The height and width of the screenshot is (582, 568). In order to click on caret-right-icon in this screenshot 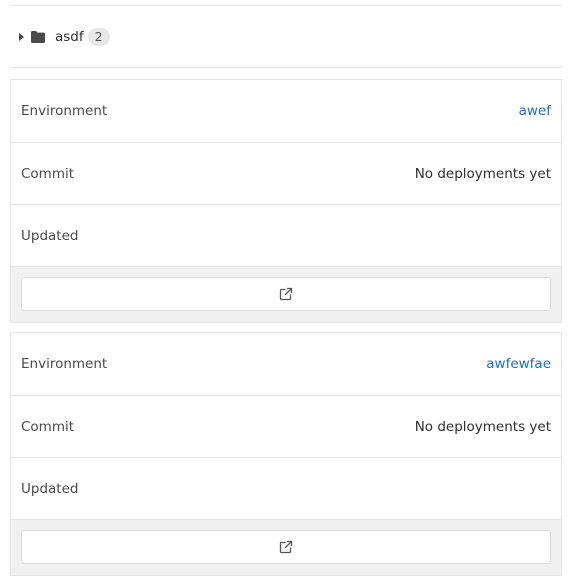, I will do `click(21, 37)`.